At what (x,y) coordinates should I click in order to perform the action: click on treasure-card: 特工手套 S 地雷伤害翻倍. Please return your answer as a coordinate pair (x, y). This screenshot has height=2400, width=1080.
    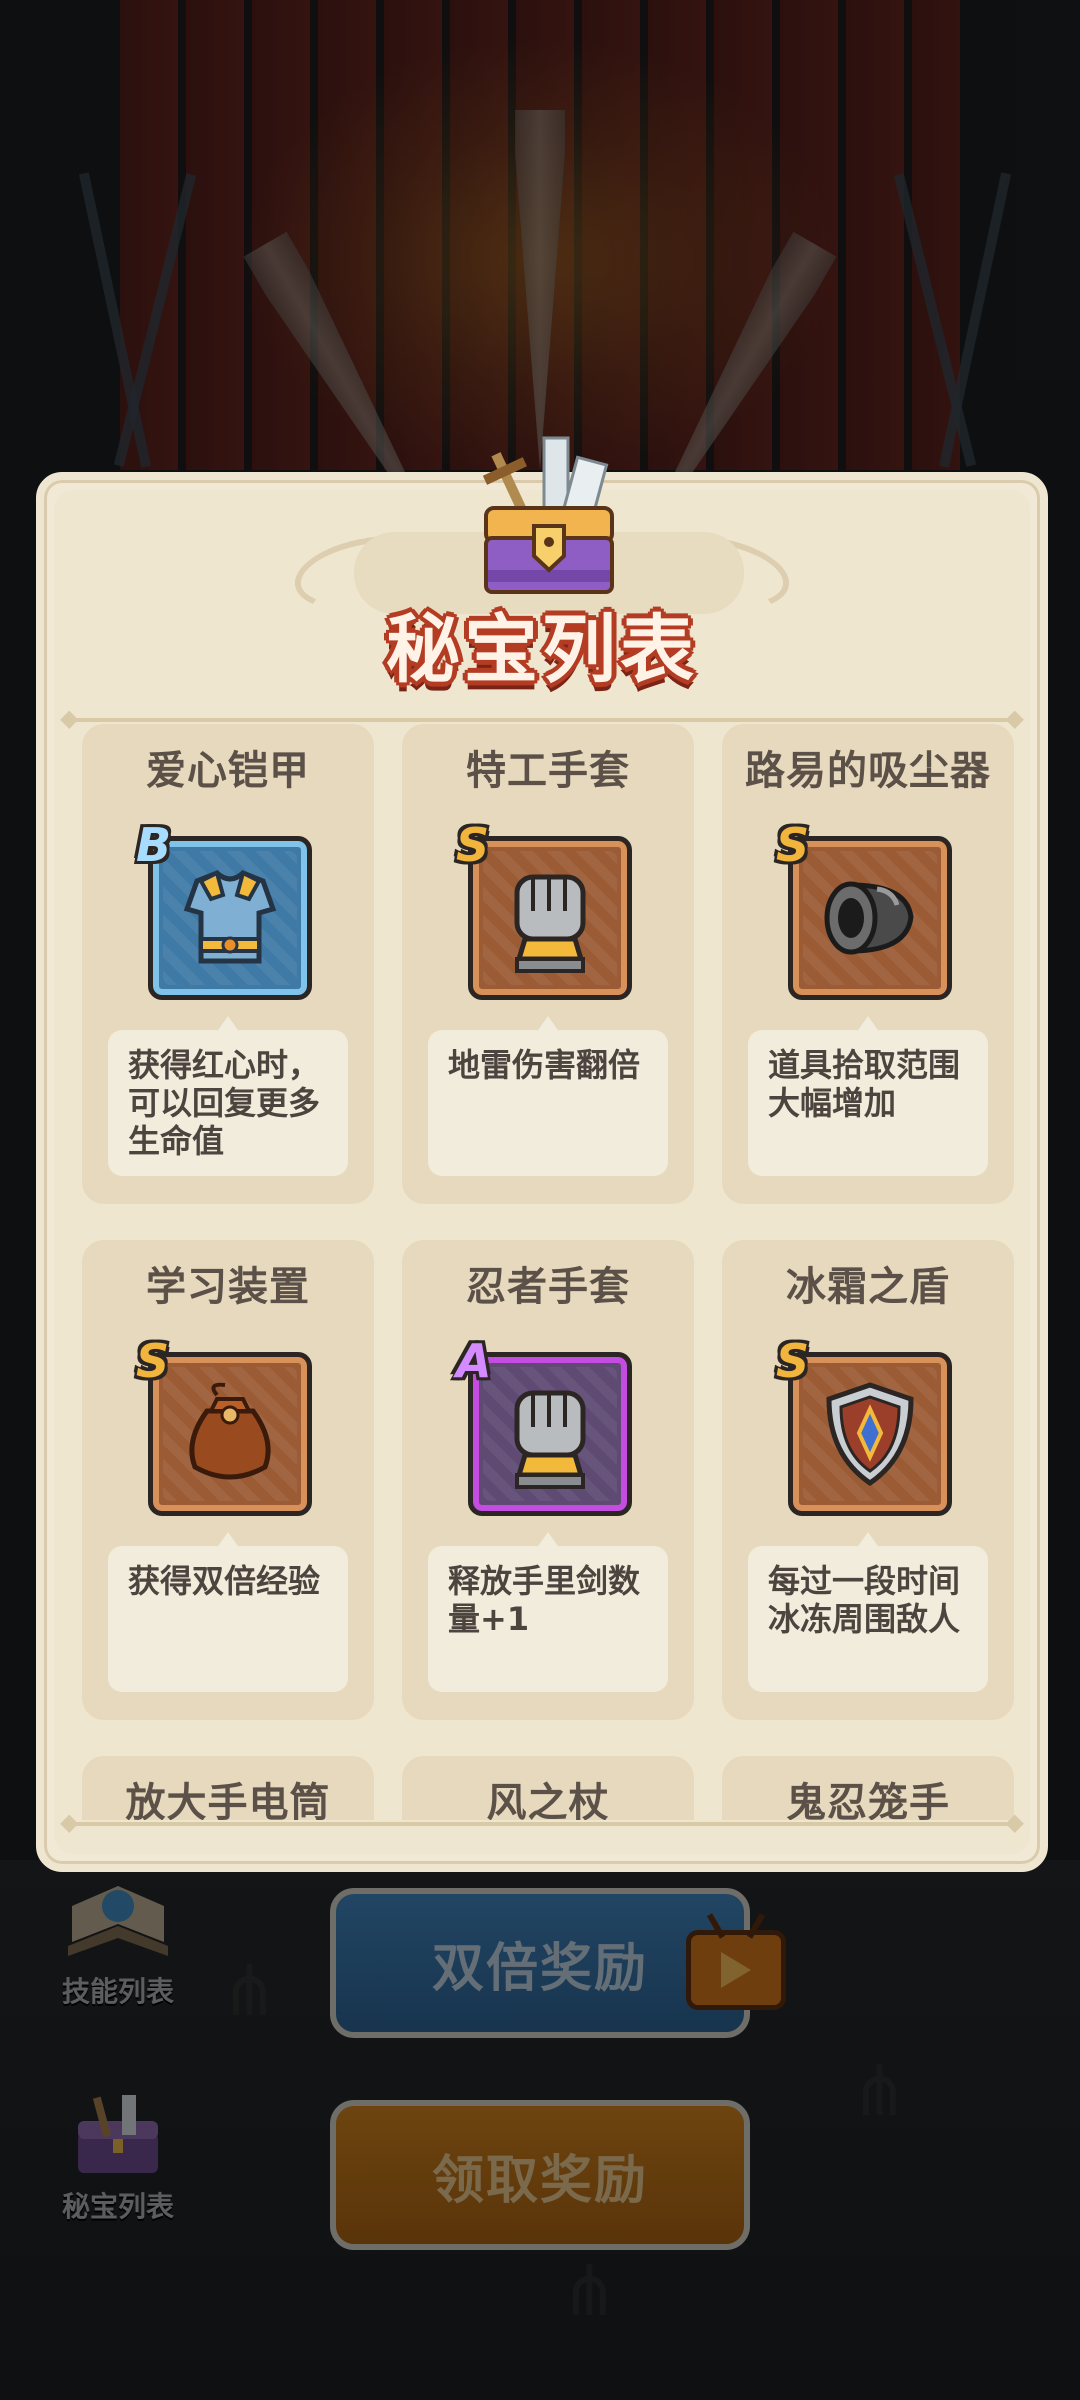
    Looking at the image, I should click on (548, 964).